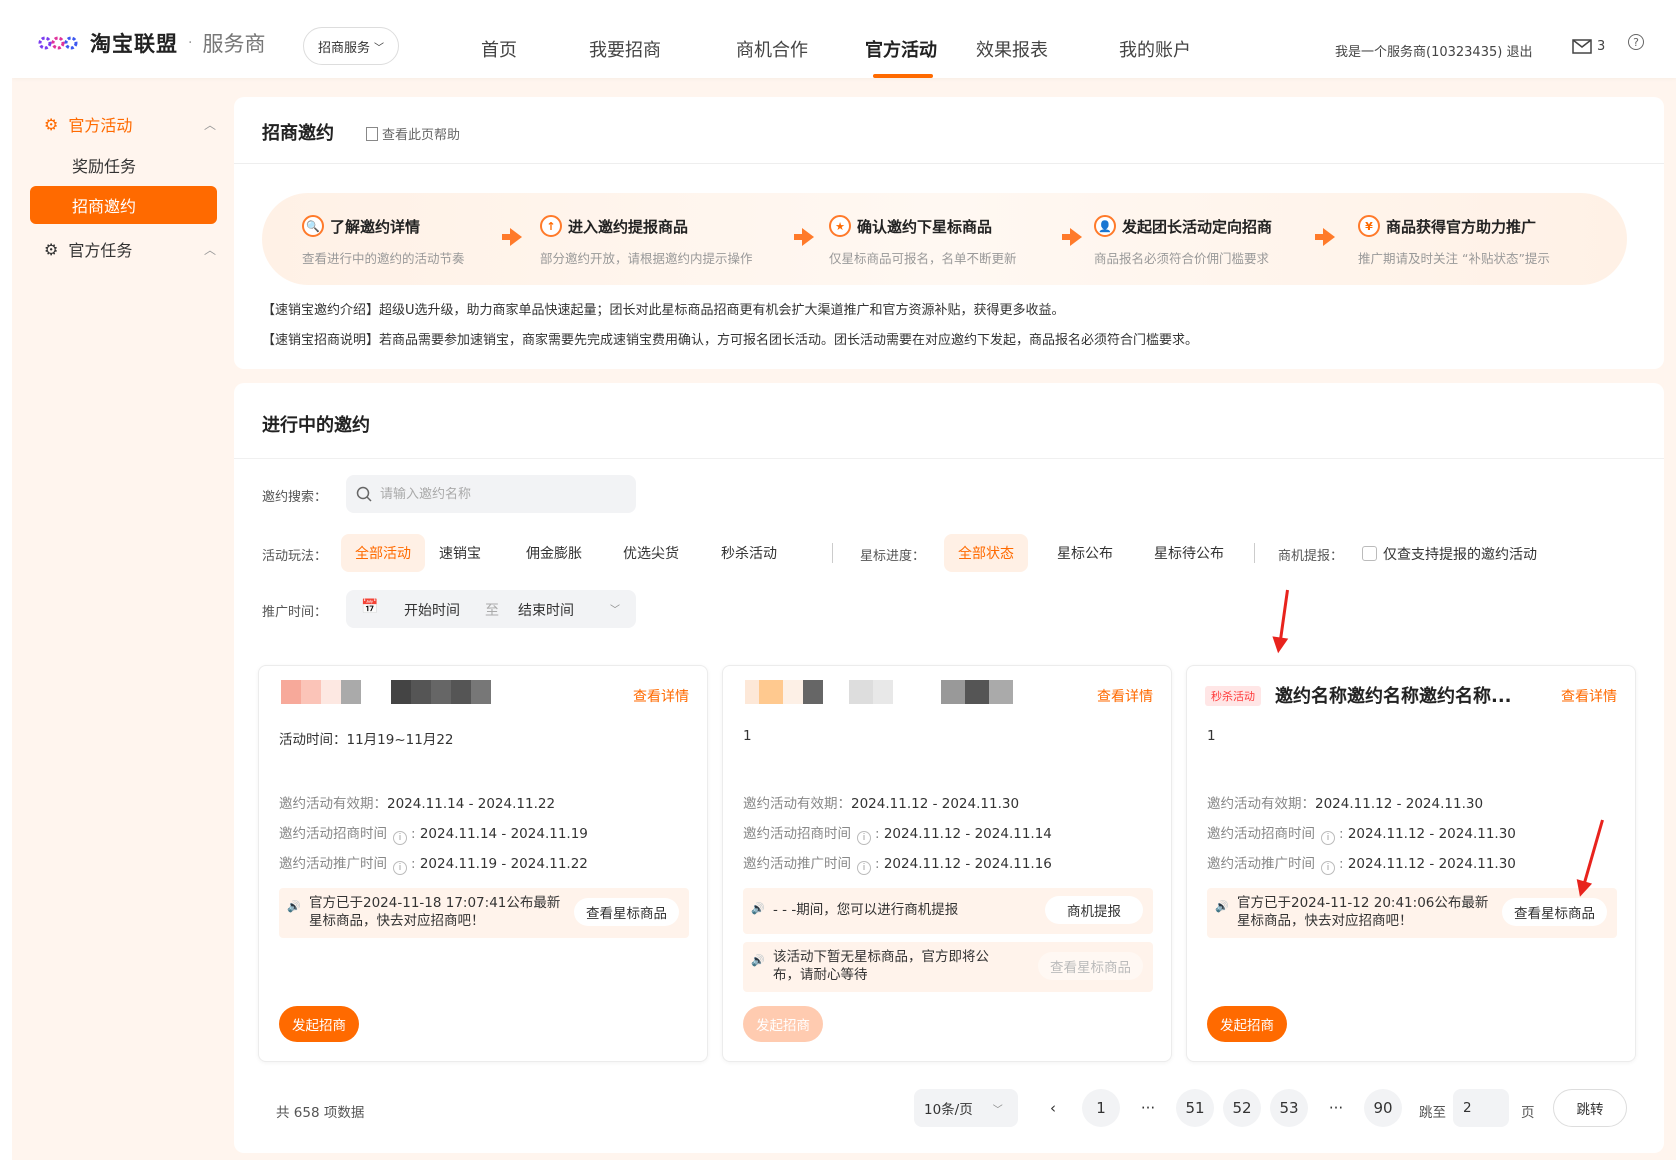 Image resolution: width=1676 pixels, height=1160 pixels. I want to click on page-53: 53, so click(1289, 1108).